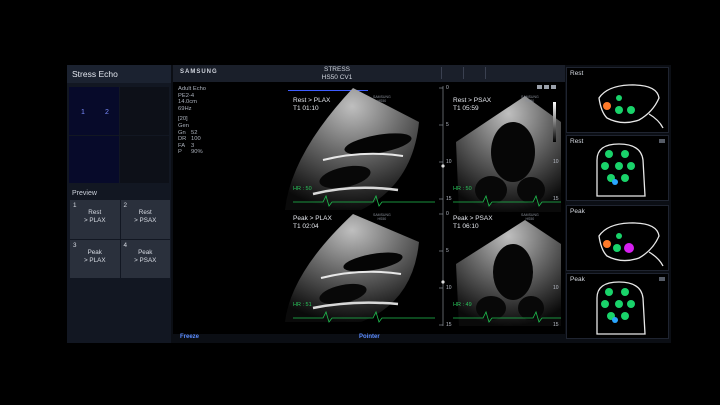  I want to click on brand-logo: SAMSUNG, so click(199, 72).